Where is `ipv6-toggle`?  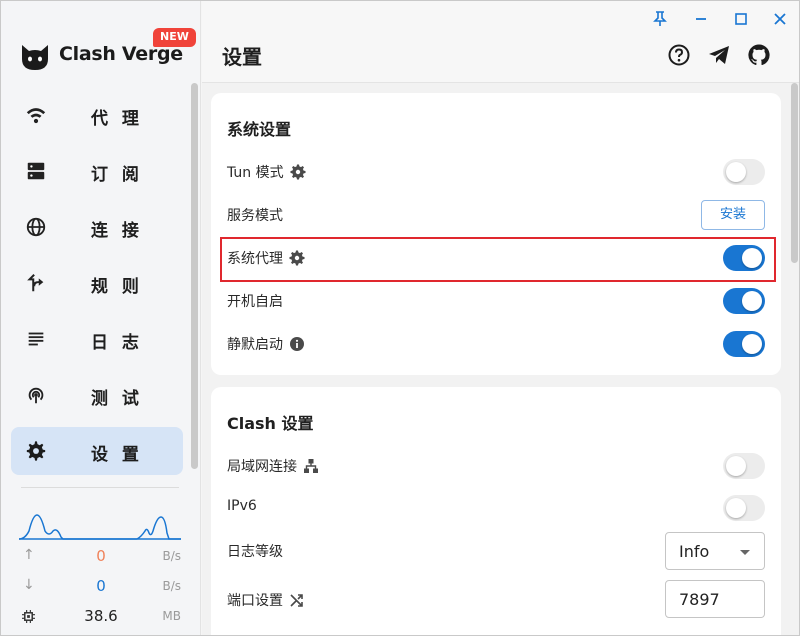 ipv6-toggle is located at coordinates (744, 508).